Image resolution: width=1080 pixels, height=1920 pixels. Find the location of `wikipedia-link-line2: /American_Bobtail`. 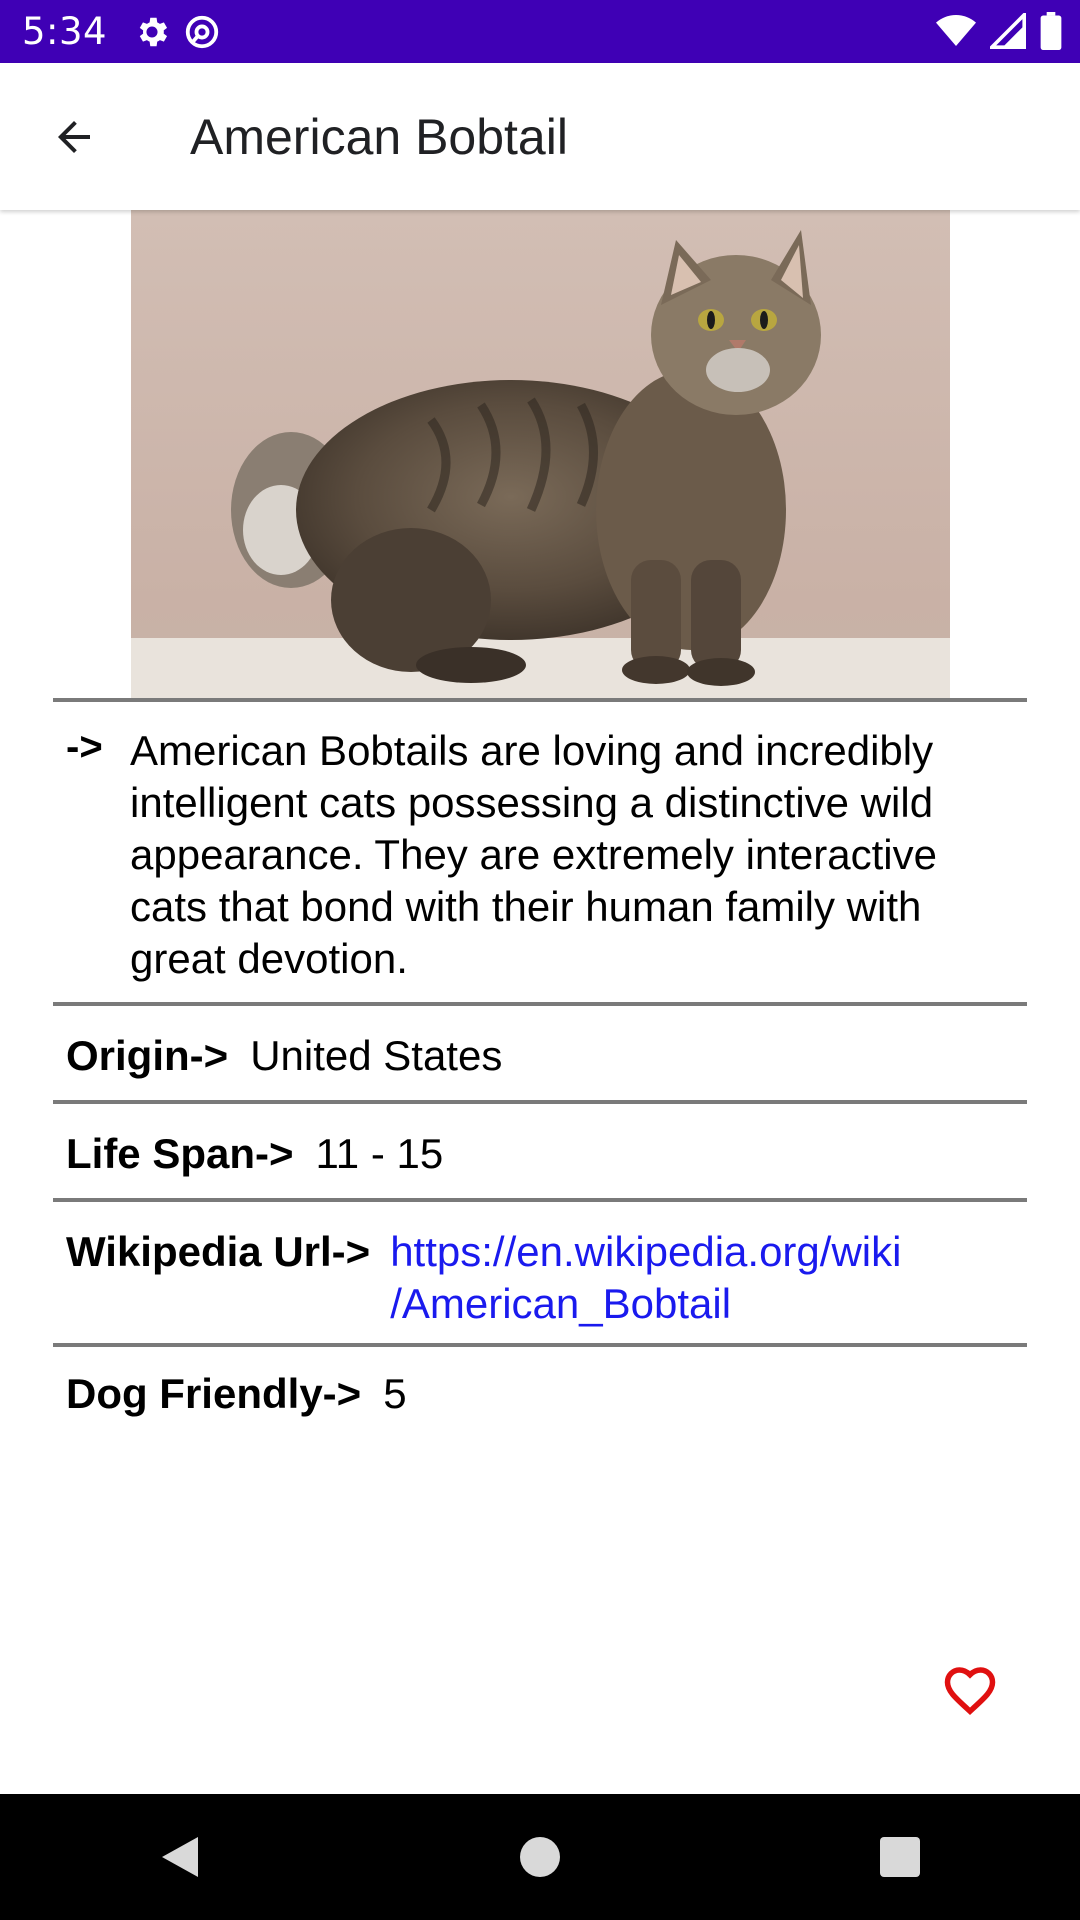

wikipedia-link-line2: /American_Bobtail is located at coordinates (560, 1303).